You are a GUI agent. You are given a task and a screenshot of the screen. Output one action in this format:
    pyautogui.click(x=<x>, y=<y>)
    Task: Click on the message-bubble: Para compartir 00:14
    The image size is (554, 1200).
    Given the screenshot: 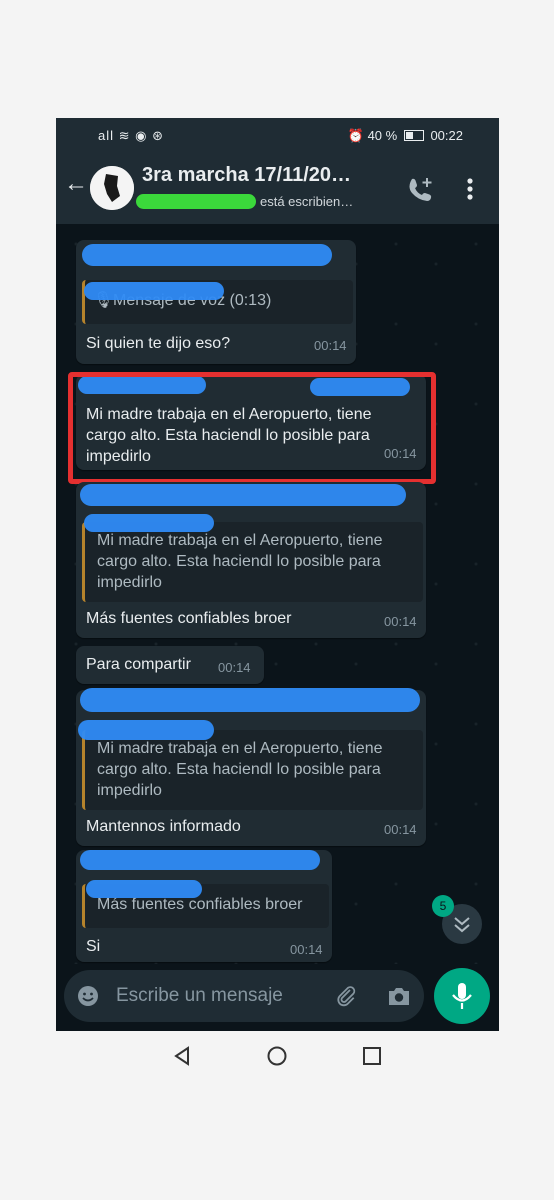 What is the action you would take?
    pyautogui.click(x=170, y=665)
    